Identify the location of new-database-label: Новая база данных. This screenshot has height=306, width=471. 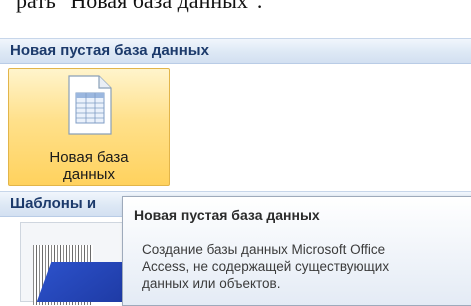
(89, 166).